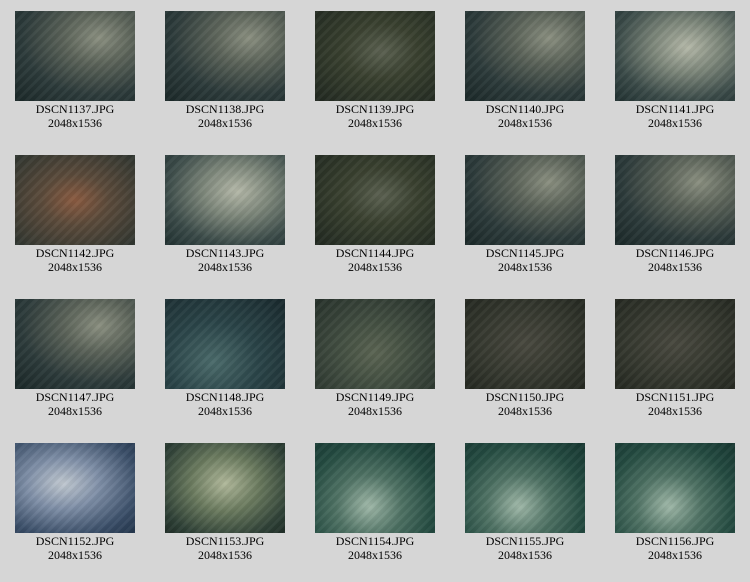 The width and height of the screenshot is (750, 582). I want to click on thumbnail-item: DSCN1141.JPG 2048x1536, so click(675, 72).